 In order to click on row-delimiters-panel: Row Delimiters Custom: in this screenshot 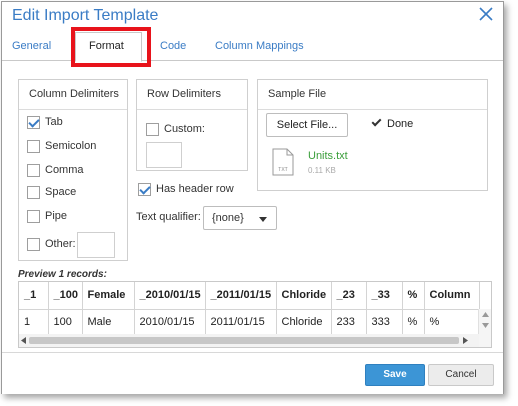, I will do `click(192, 125)`.